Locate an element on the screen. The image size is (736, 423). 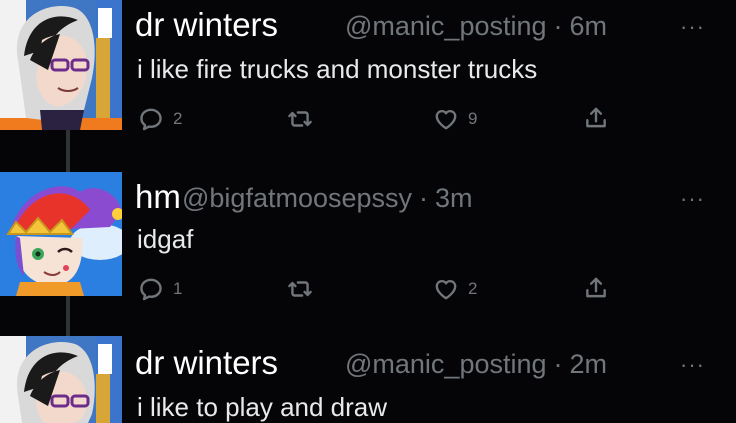
tweet-text: idgaf is located at coordinates (165, 239).